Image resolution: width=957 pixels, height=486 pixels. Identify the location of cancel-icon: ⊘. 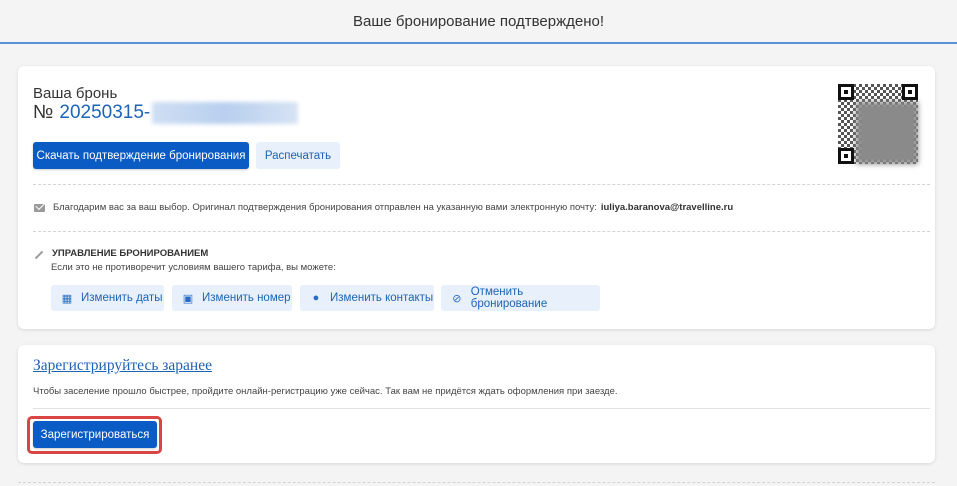
(457, 298).